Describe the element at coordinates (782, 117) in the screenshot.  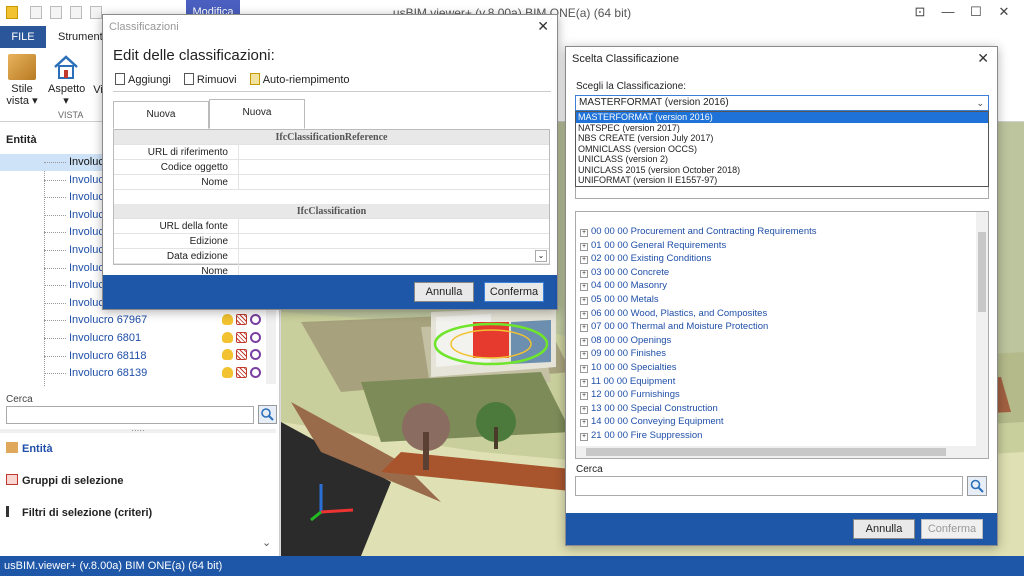
I see `dropdown-option: MASTERFORMAT (version 2016)` at that location.